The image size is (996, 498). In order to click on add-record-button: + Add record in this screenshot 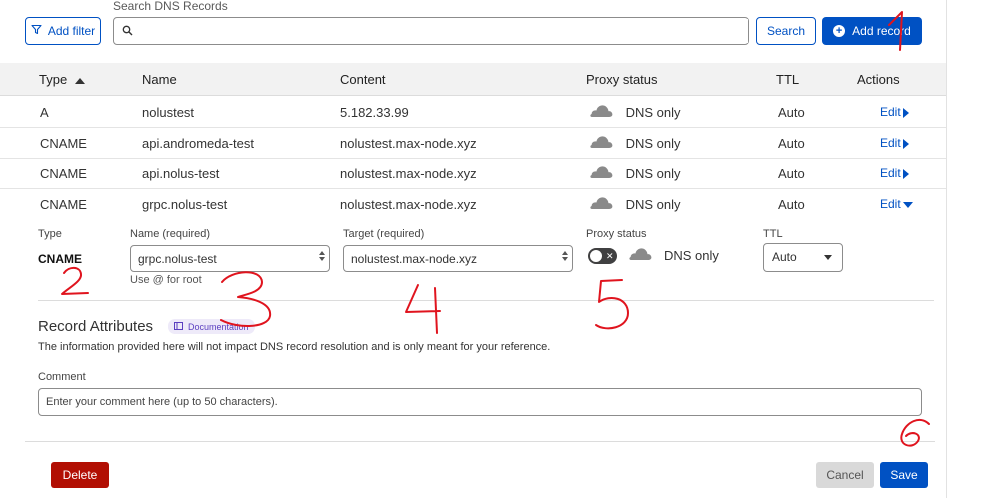, I will do `click(872, 31)`.